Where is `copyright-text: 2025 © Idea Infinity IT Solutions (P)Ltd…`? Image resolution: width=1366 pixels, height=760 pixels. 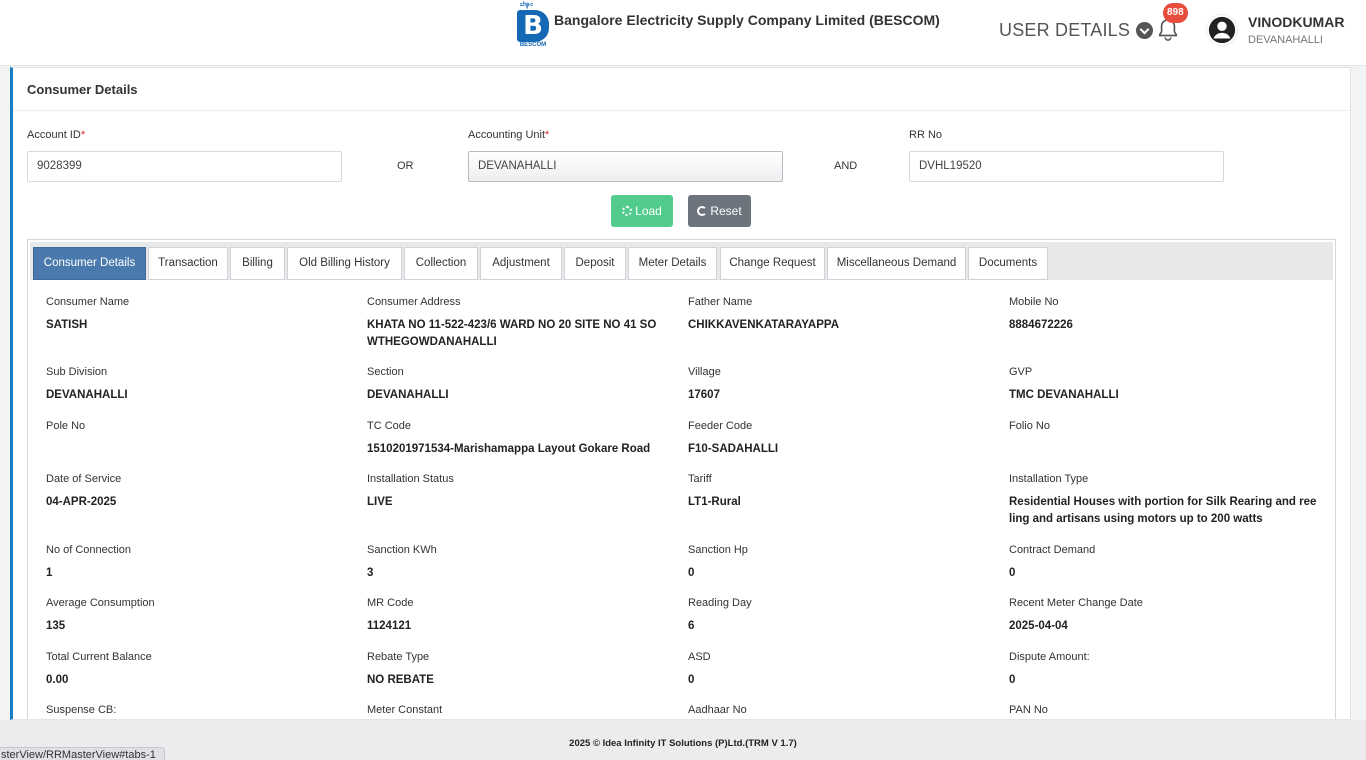 copyright-text: 2025 © Idea Infinity IT Solutions (P)Ltd… is located at coordinates (683, 743).